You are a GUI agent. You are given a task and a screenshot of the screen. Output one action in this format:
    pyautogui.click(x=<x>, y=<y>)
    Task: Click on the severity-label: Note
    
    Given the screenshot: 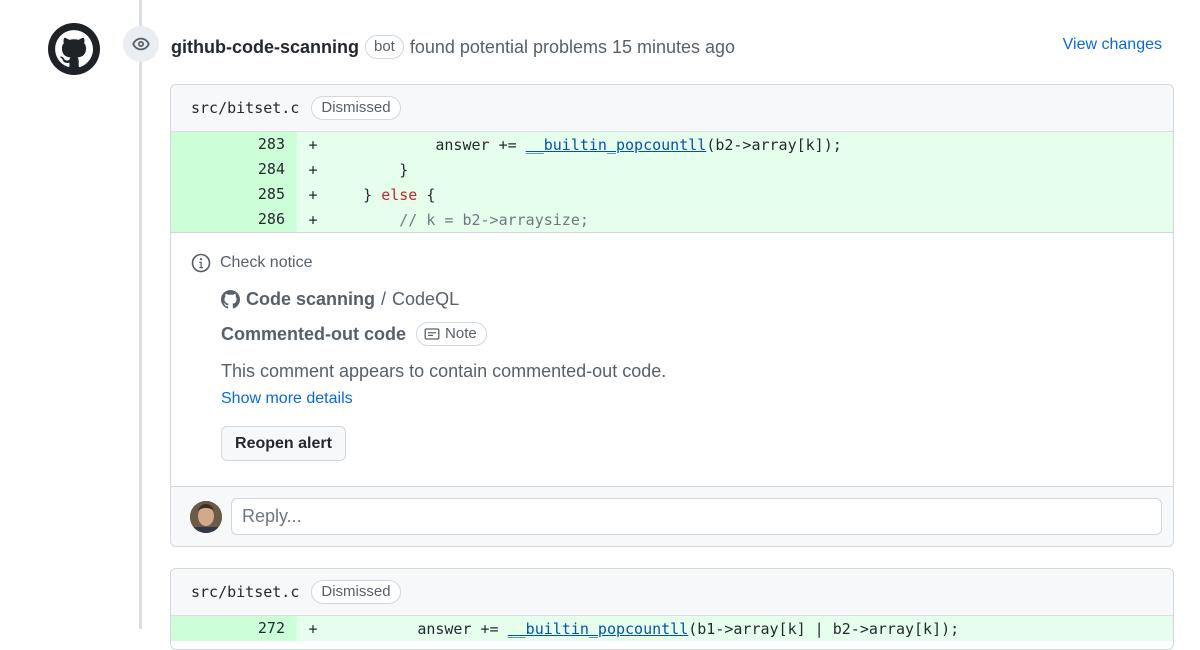 What is the action you would take?
    pyautogui.click(x=461, y=333)
    